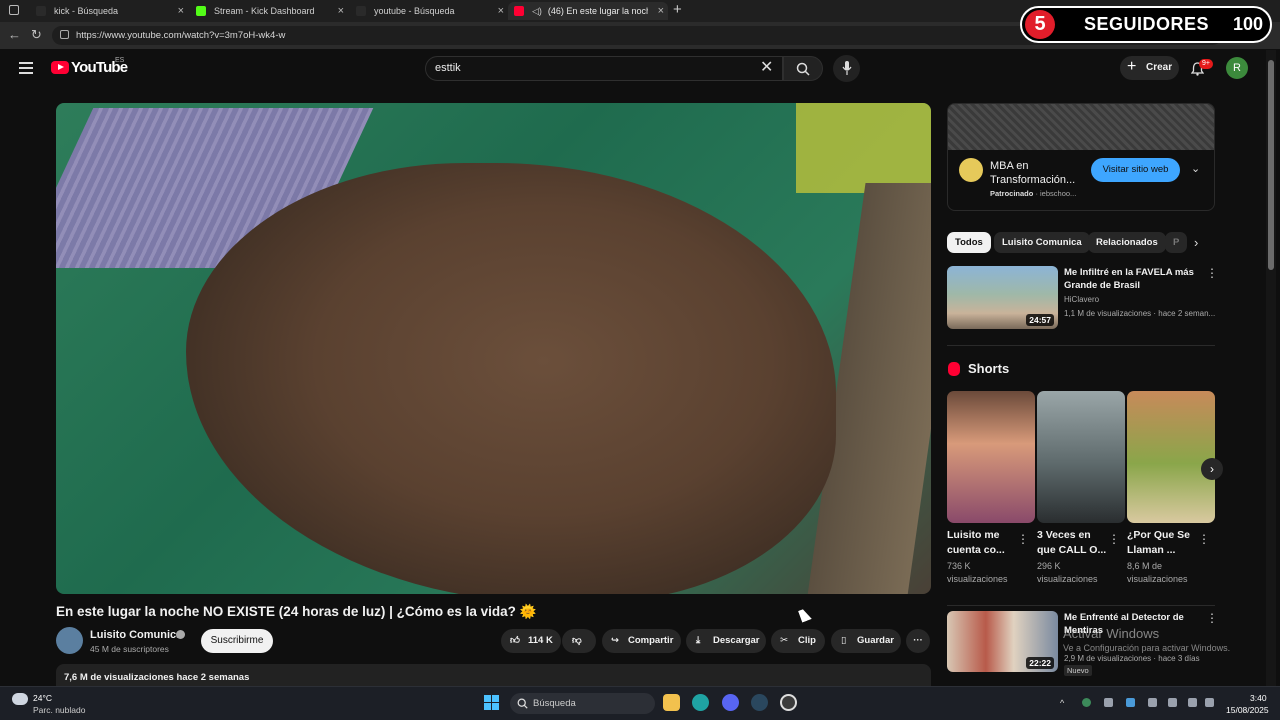 The image size is (1280, 720). I want to click on menu-icon, so click(26, 69).